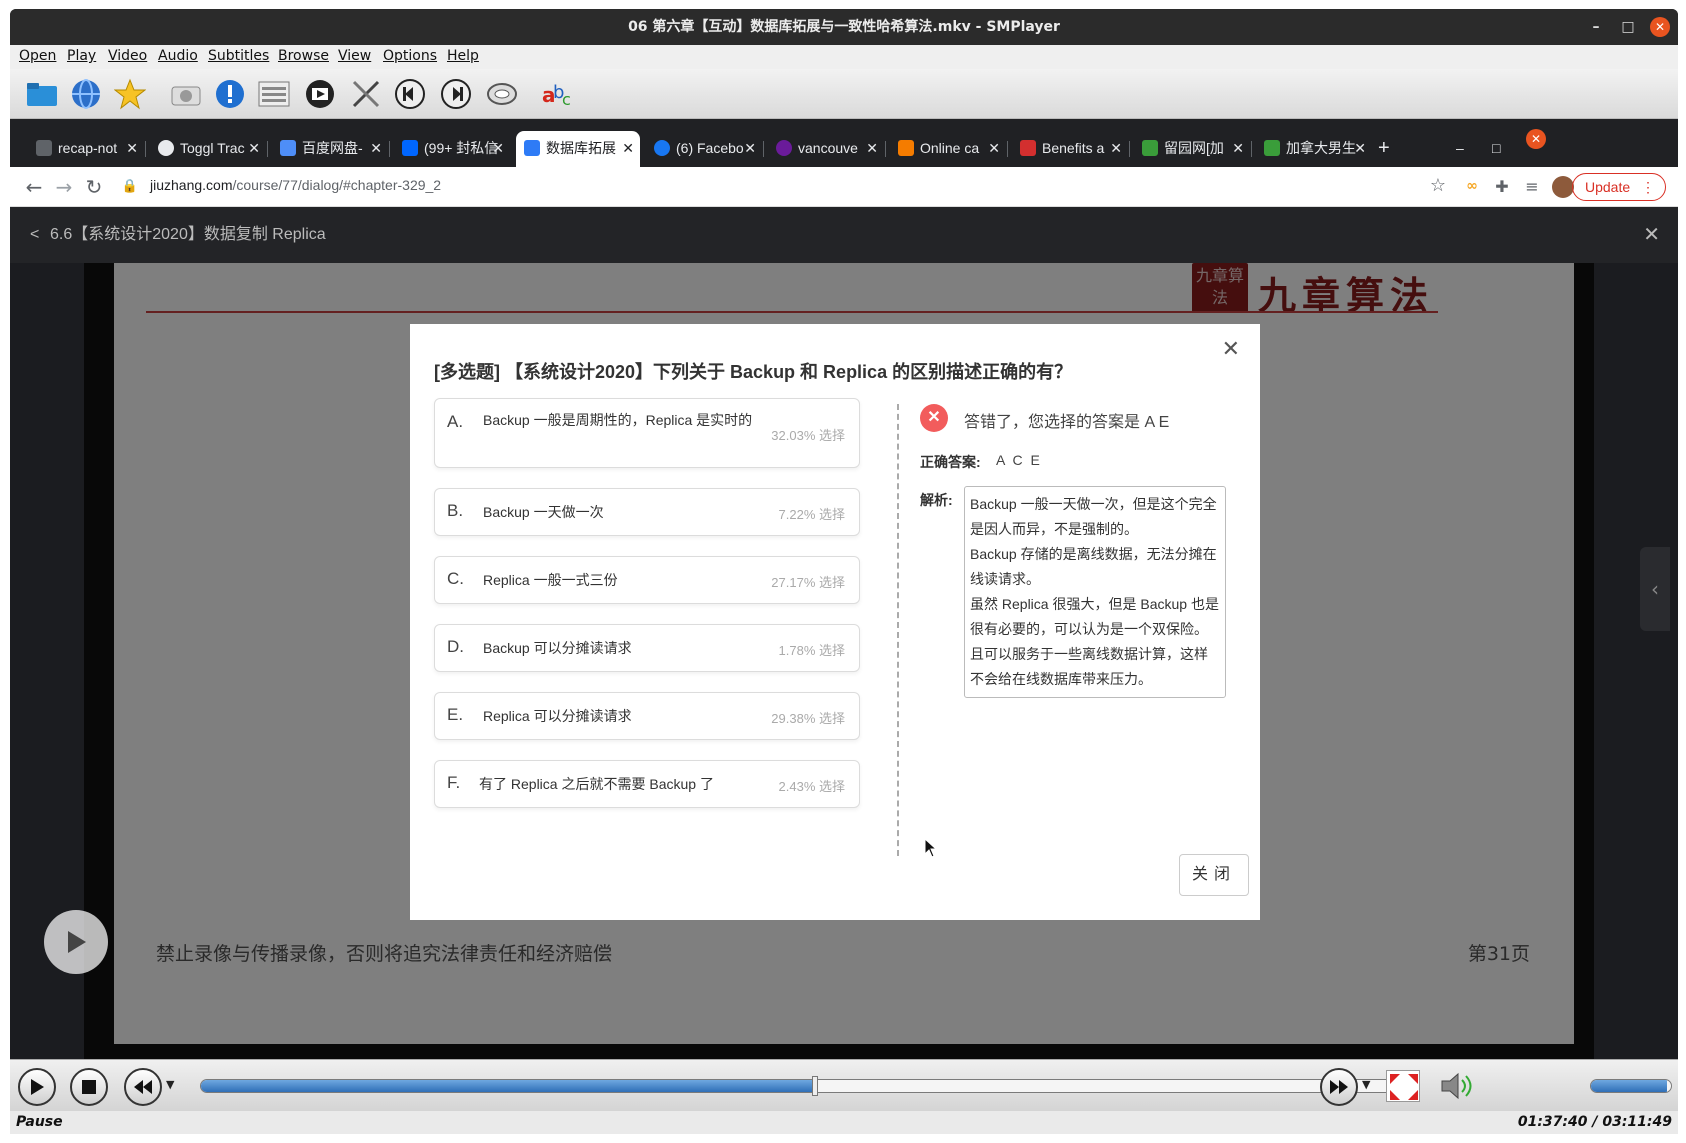  What do you see at coordinates (463, 56) in the screenshot?
I see `menu-help: Help` at bounding box center [463, 56].